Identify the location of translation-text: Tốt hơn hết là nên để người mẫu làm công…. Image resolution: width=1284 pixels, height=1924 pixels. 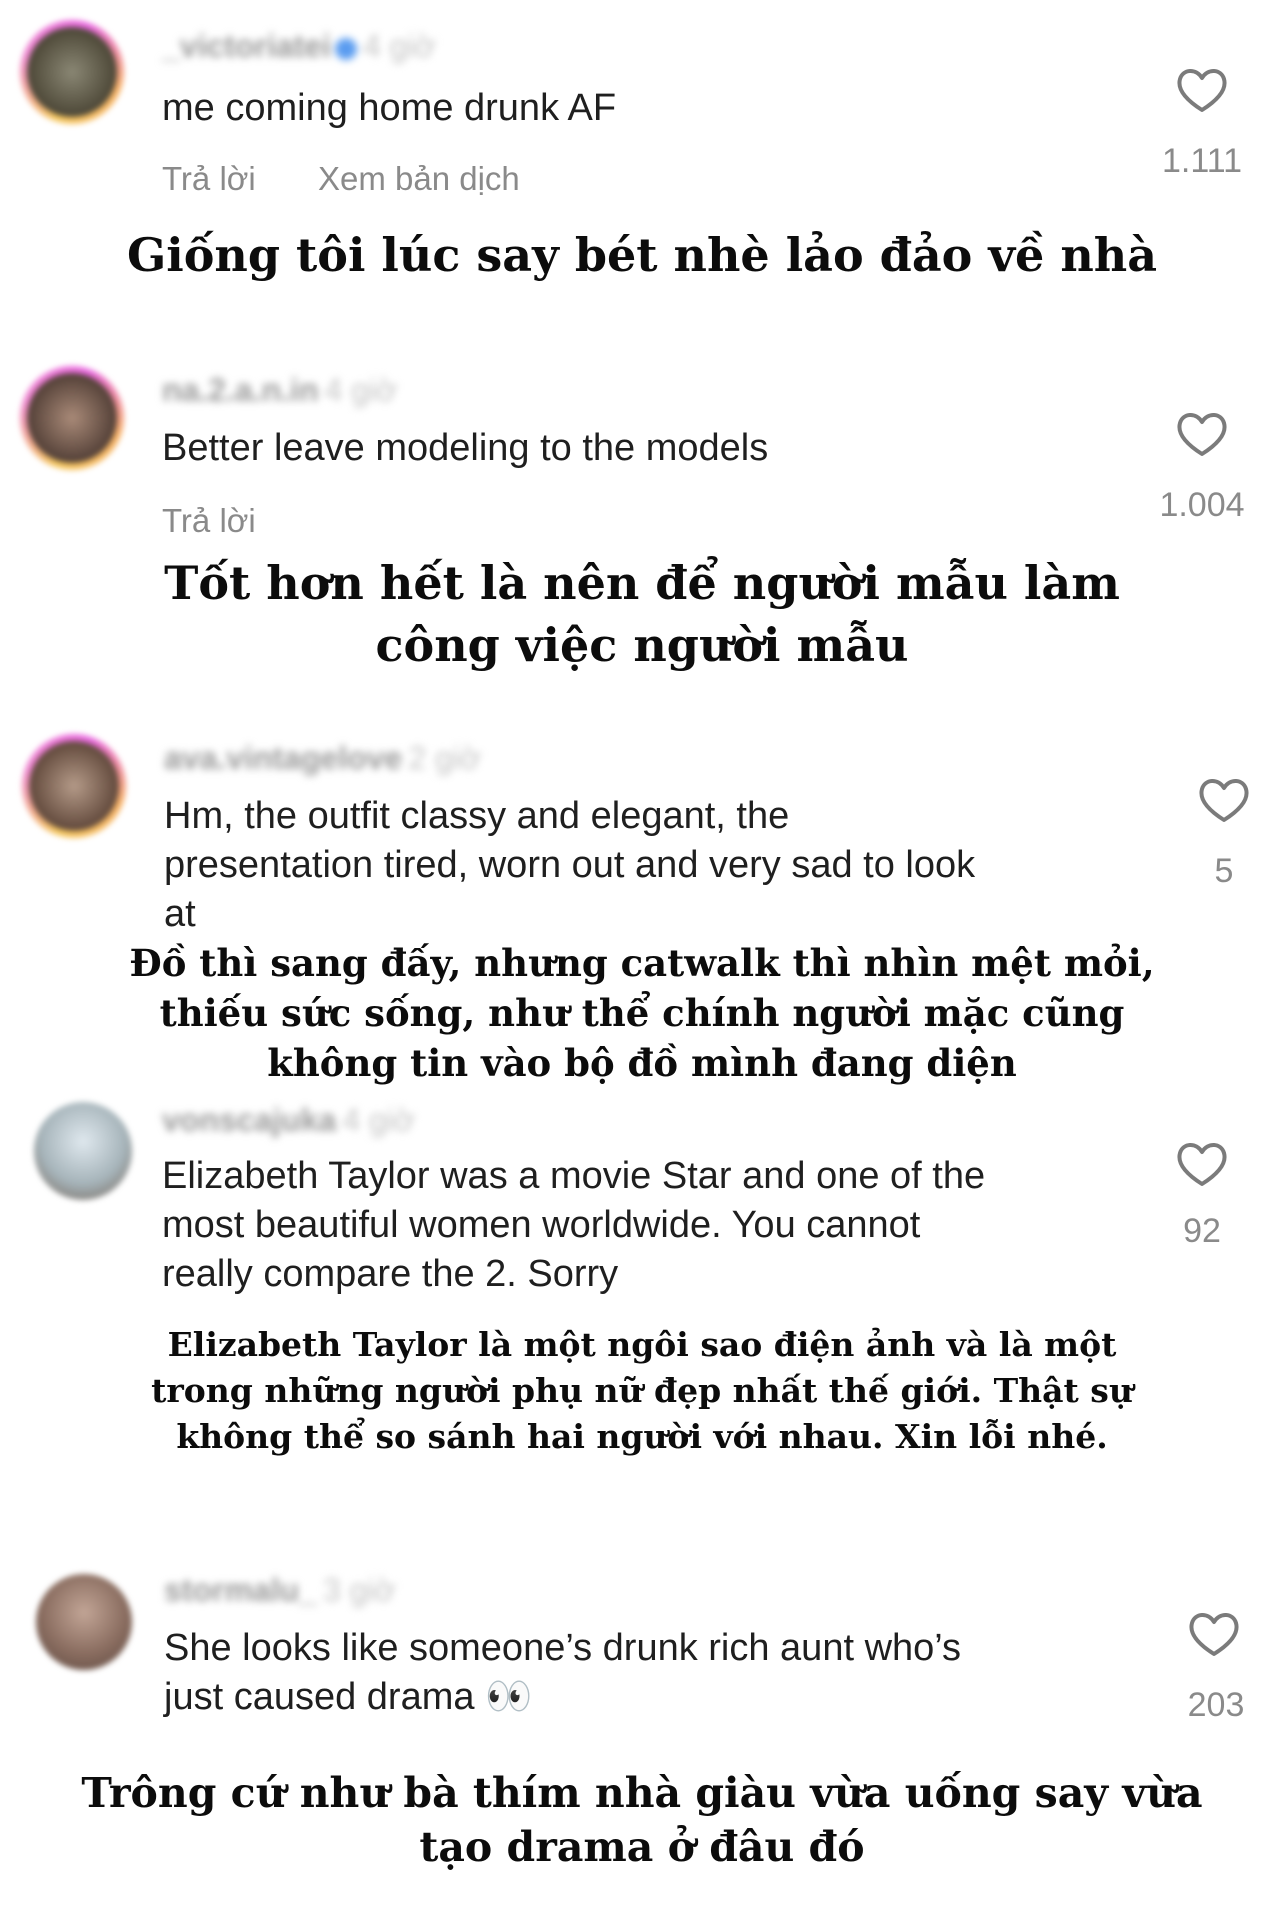
(642, 614).